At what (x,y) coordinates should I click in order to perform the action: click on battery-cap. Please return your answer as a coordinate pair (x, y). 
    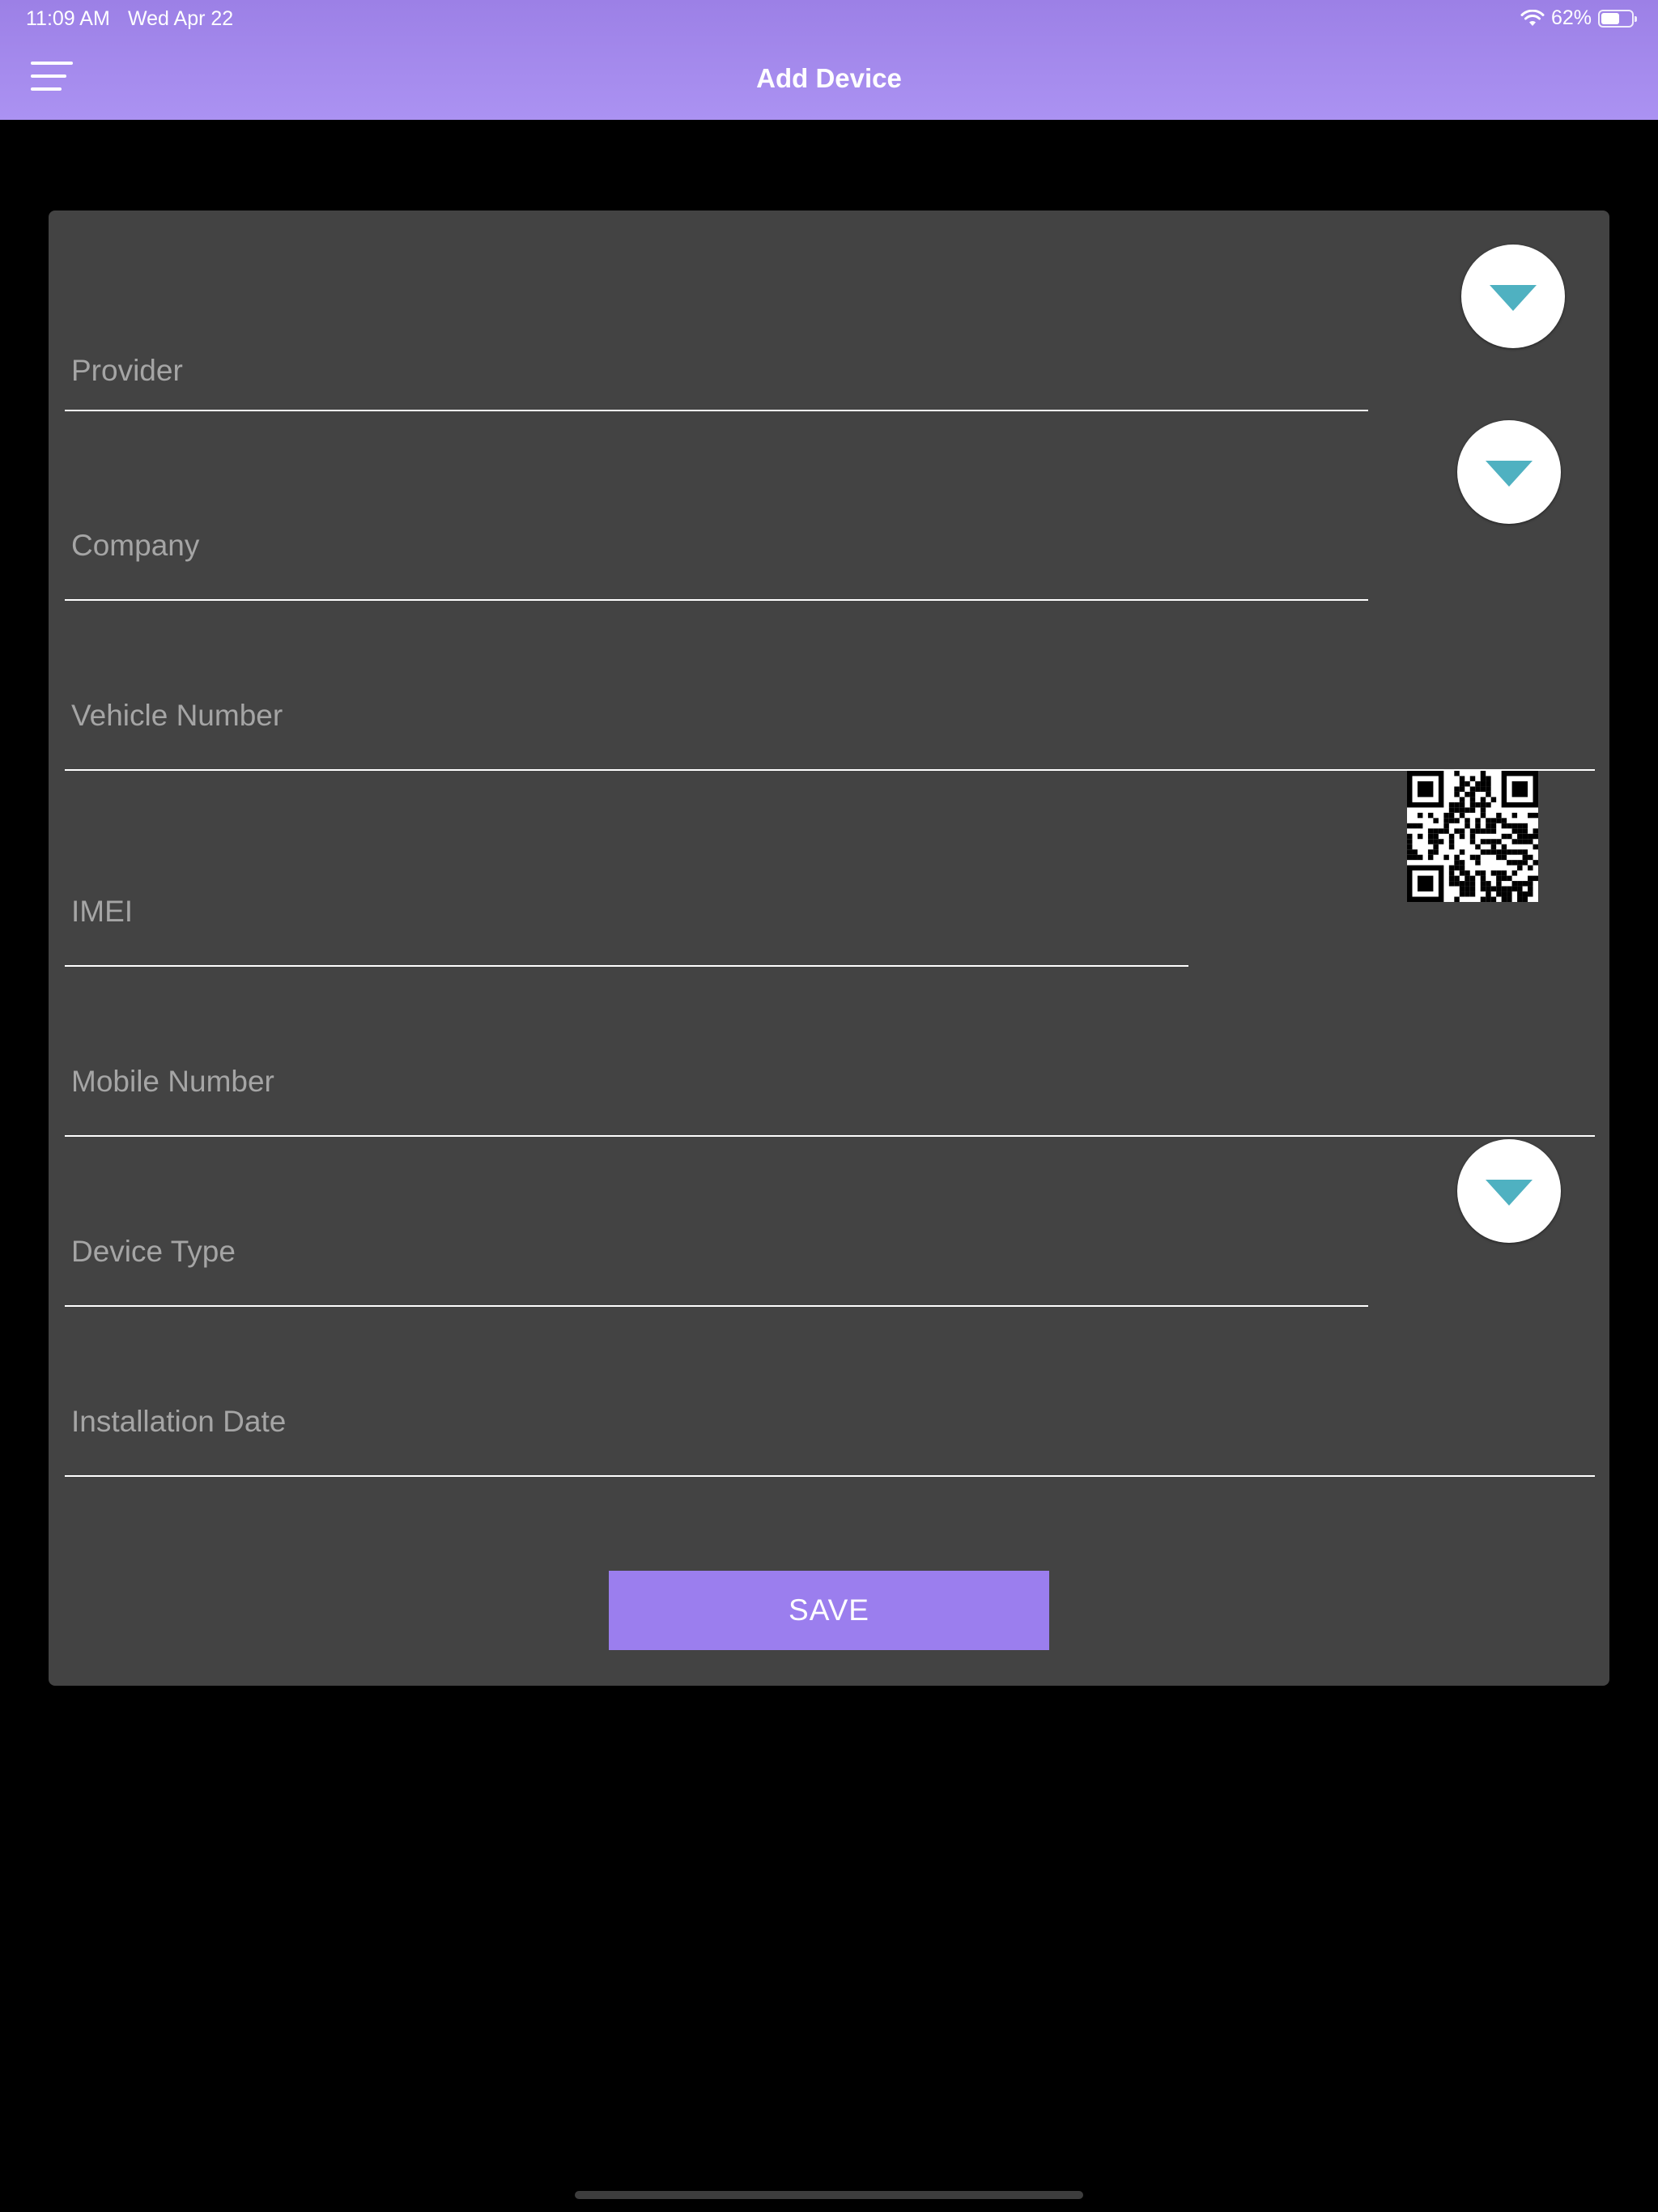
    Looking at the image, I should click on (1636, 19).